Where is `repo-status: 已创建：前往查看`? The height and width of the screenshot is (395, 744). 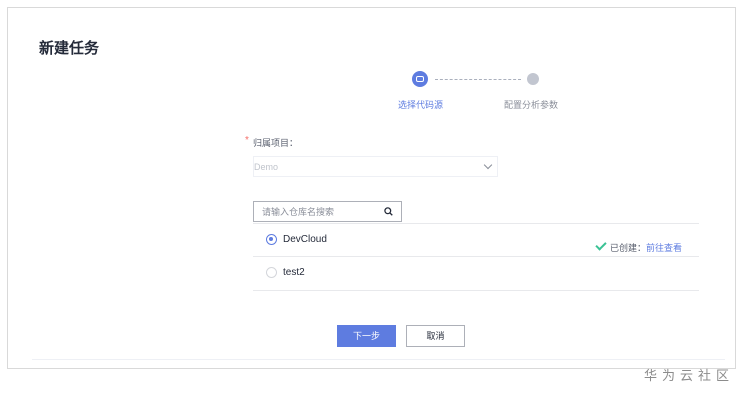
repo-status: 已创建：前往查看 is located at coordinates (638, 246).